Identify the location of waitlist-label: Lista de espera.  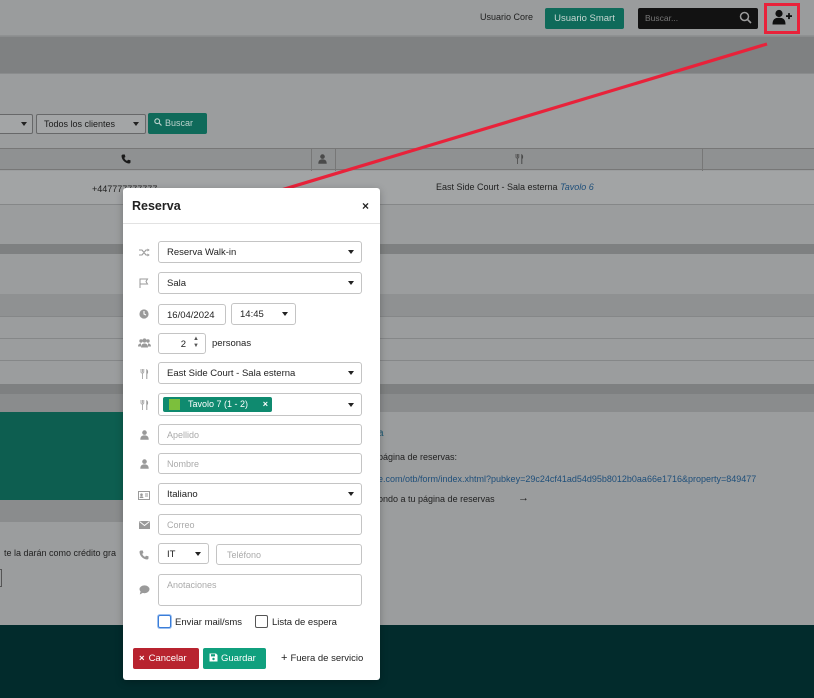
(304, 622).